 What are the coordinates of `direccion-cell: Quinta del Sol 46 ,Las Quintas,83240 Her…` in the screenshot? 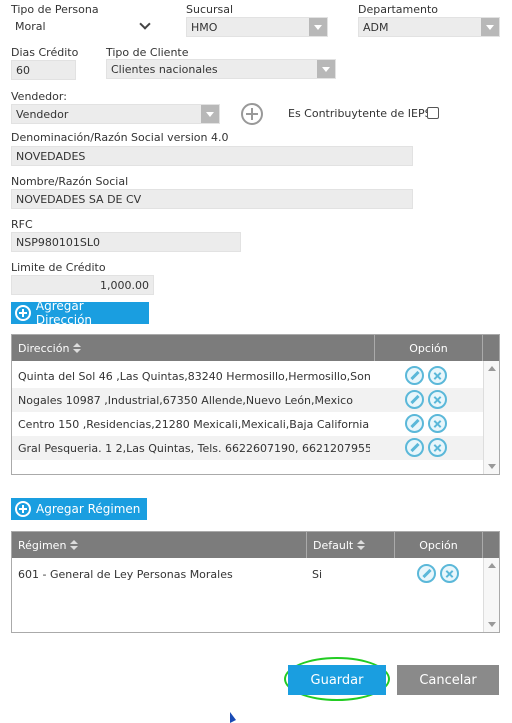 It's located at (194, 376).